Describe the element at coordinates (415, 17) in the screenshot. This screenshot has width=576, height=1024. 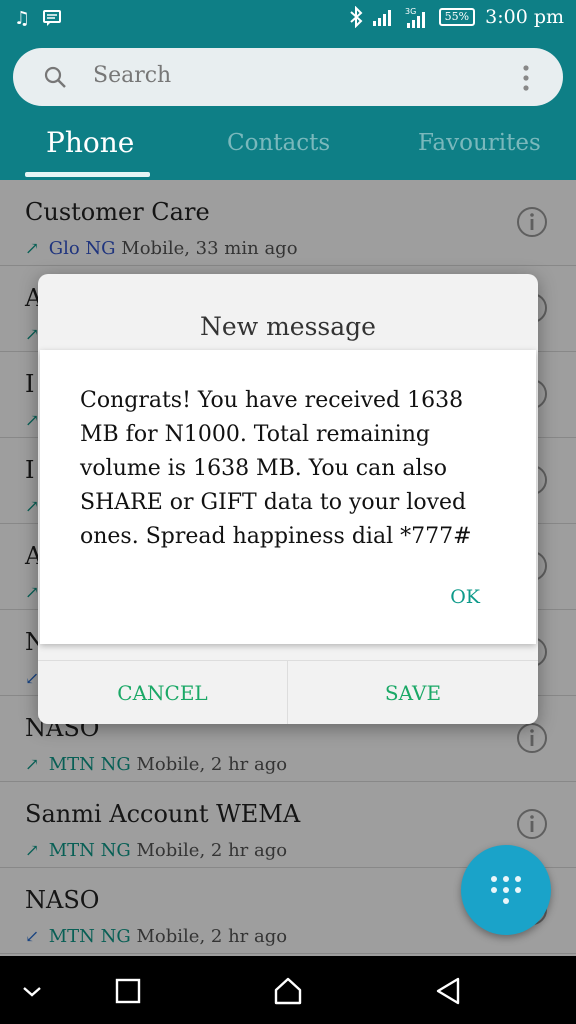
I see `signal-3g-icon: 3G` at that location.